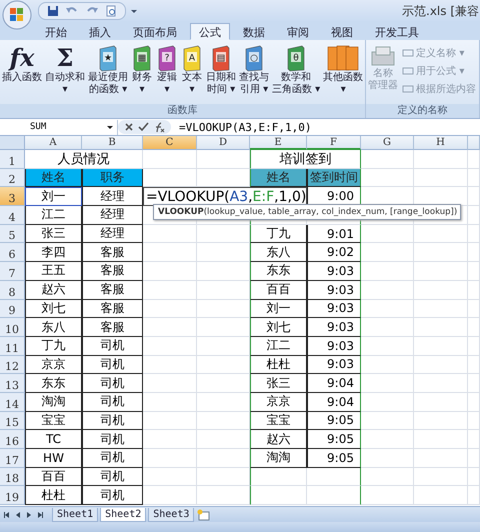 The width and height of the screenshot is (480, 532). I want to click on window-title: 示范.xls [兼容, so click(440, 11).